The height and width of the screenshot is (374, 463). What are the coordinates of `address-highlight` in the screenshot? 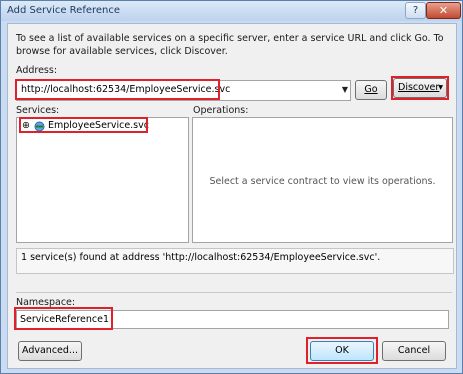 It's located at (117, 89).